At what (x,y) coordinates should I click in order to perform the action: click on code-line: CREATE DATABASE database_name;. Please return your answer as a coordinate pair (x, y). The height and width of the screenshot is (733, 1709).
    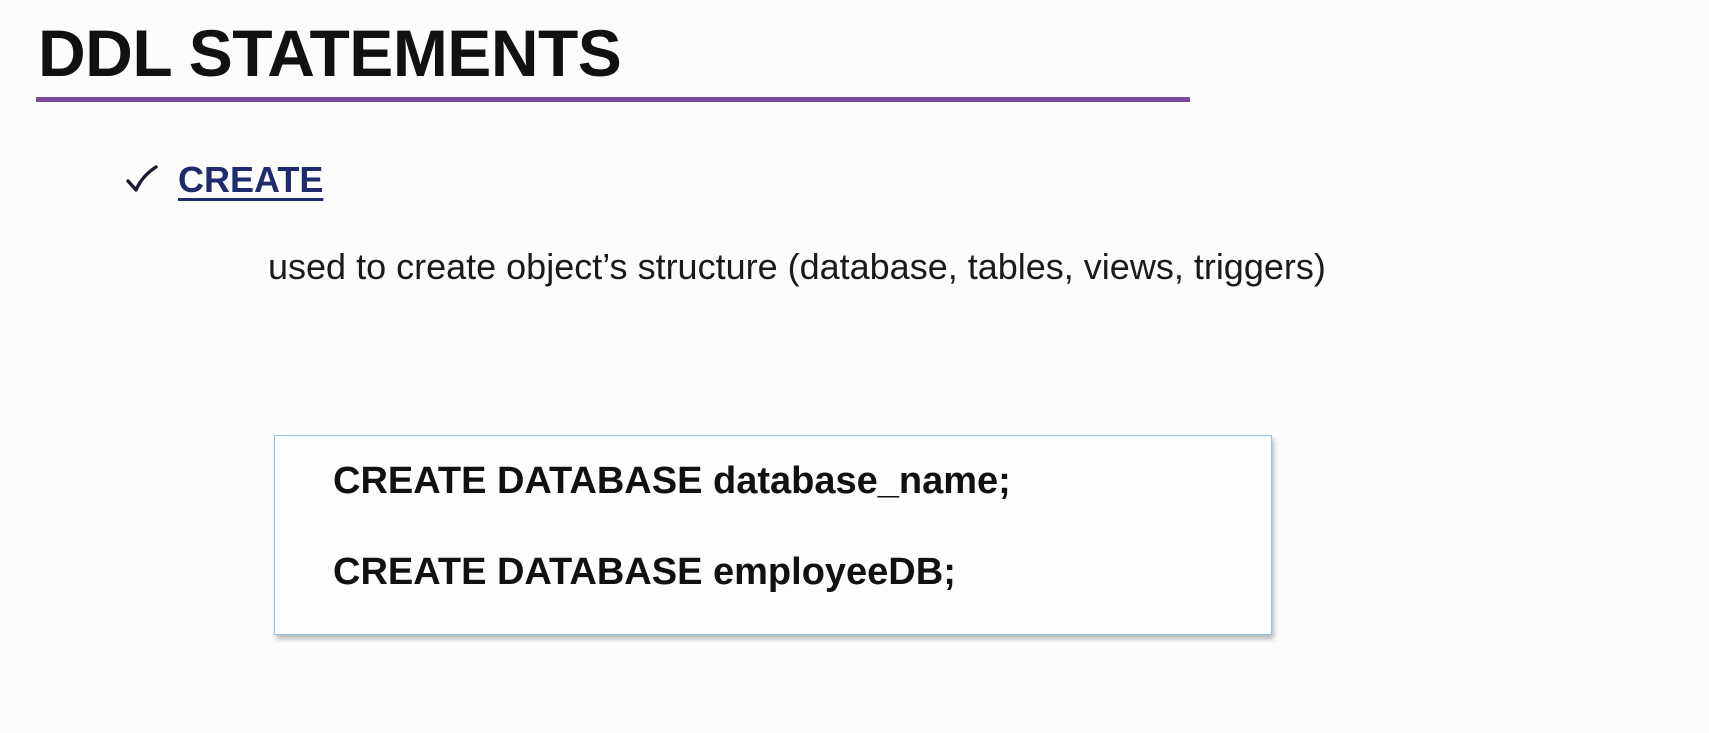
    Looking at the image, I should click on (672, 481).